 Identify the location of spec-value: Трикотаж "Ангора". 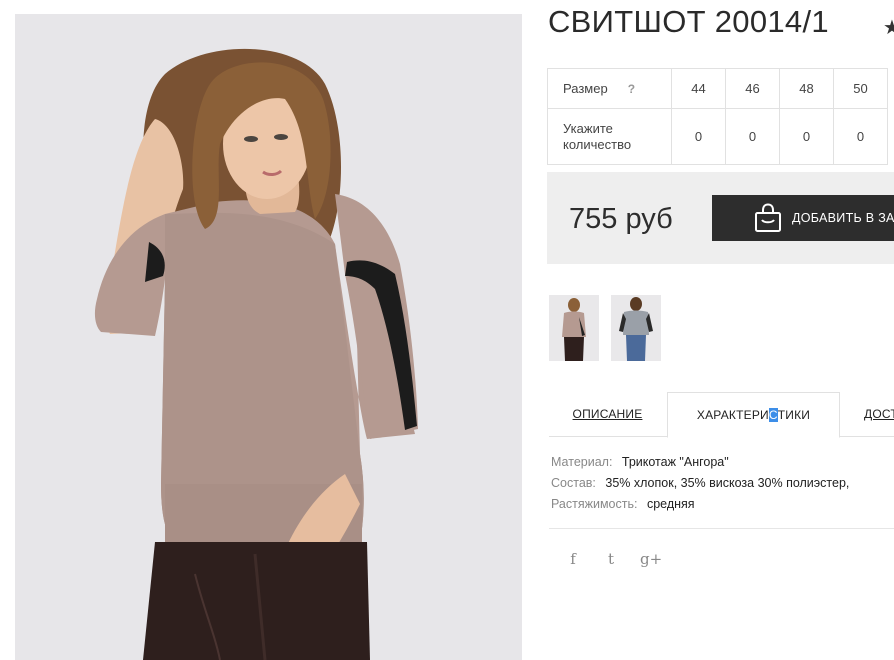
(675, 462).